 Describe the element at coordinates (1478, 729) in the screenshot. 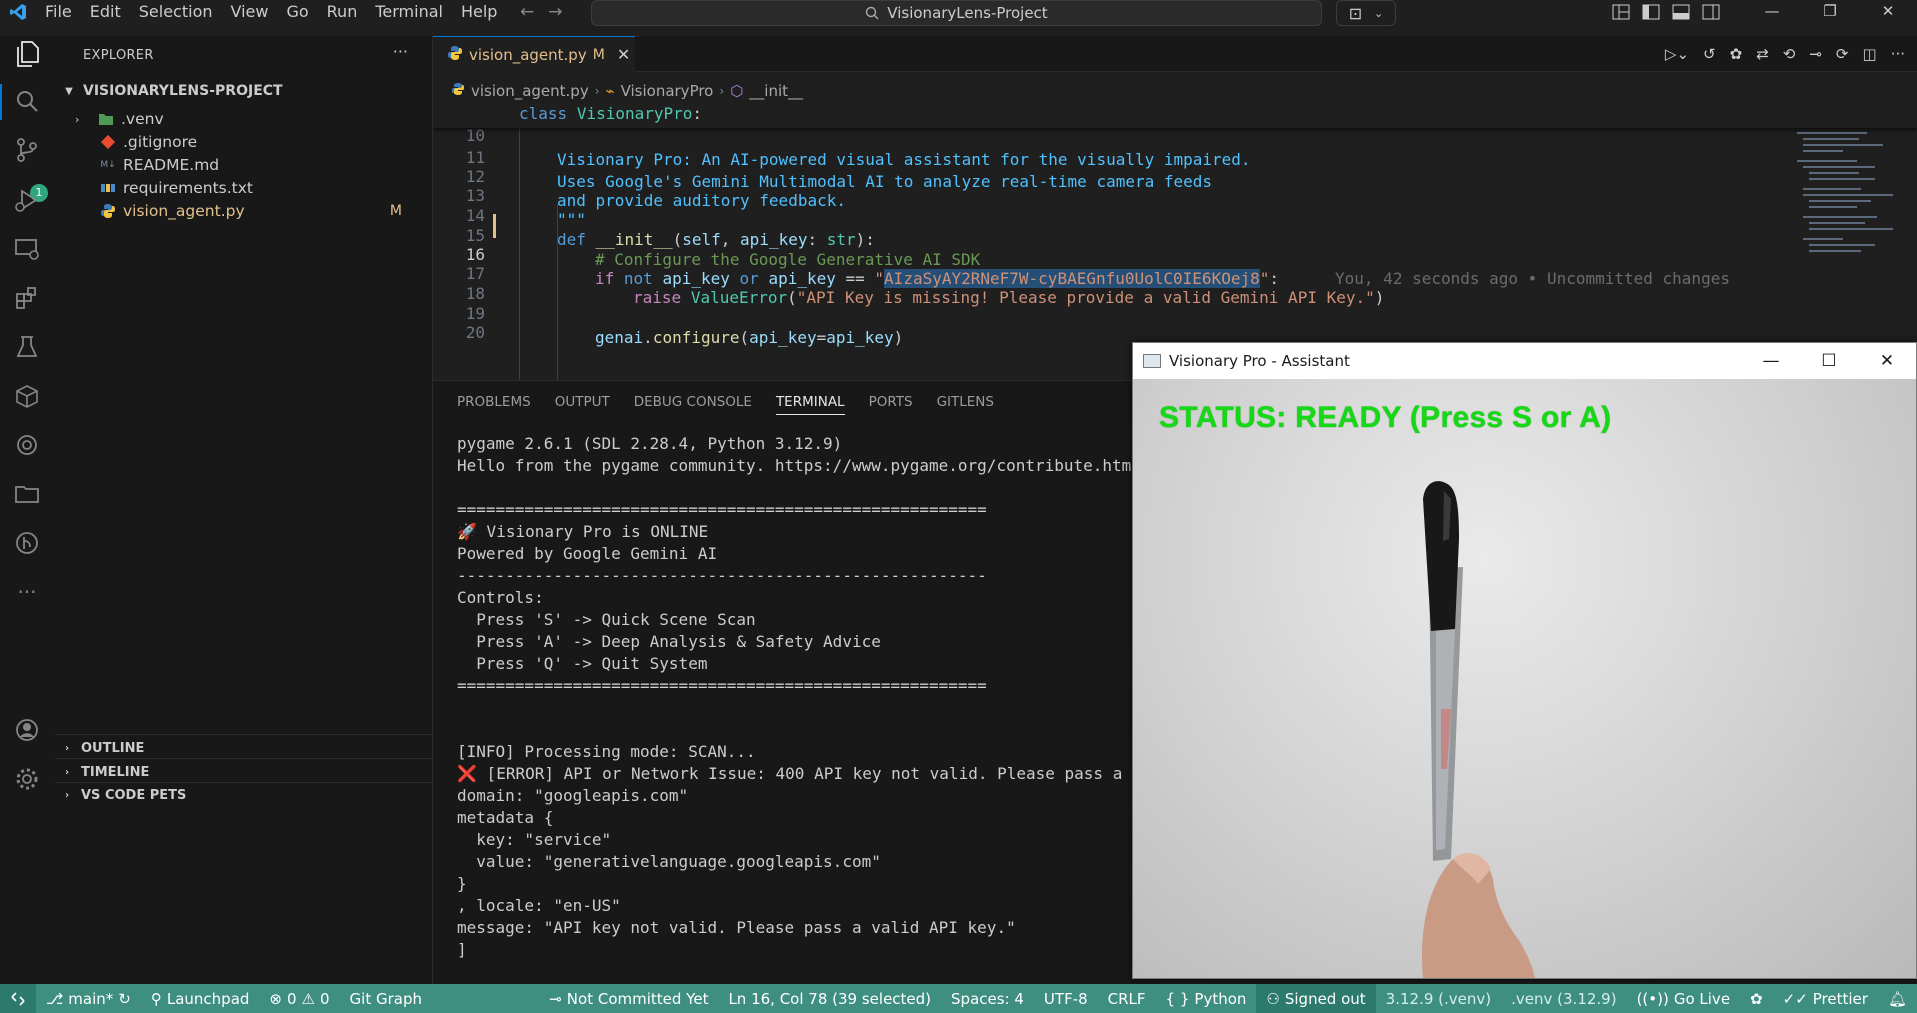

I see `pen-in-hand-image` at that location.